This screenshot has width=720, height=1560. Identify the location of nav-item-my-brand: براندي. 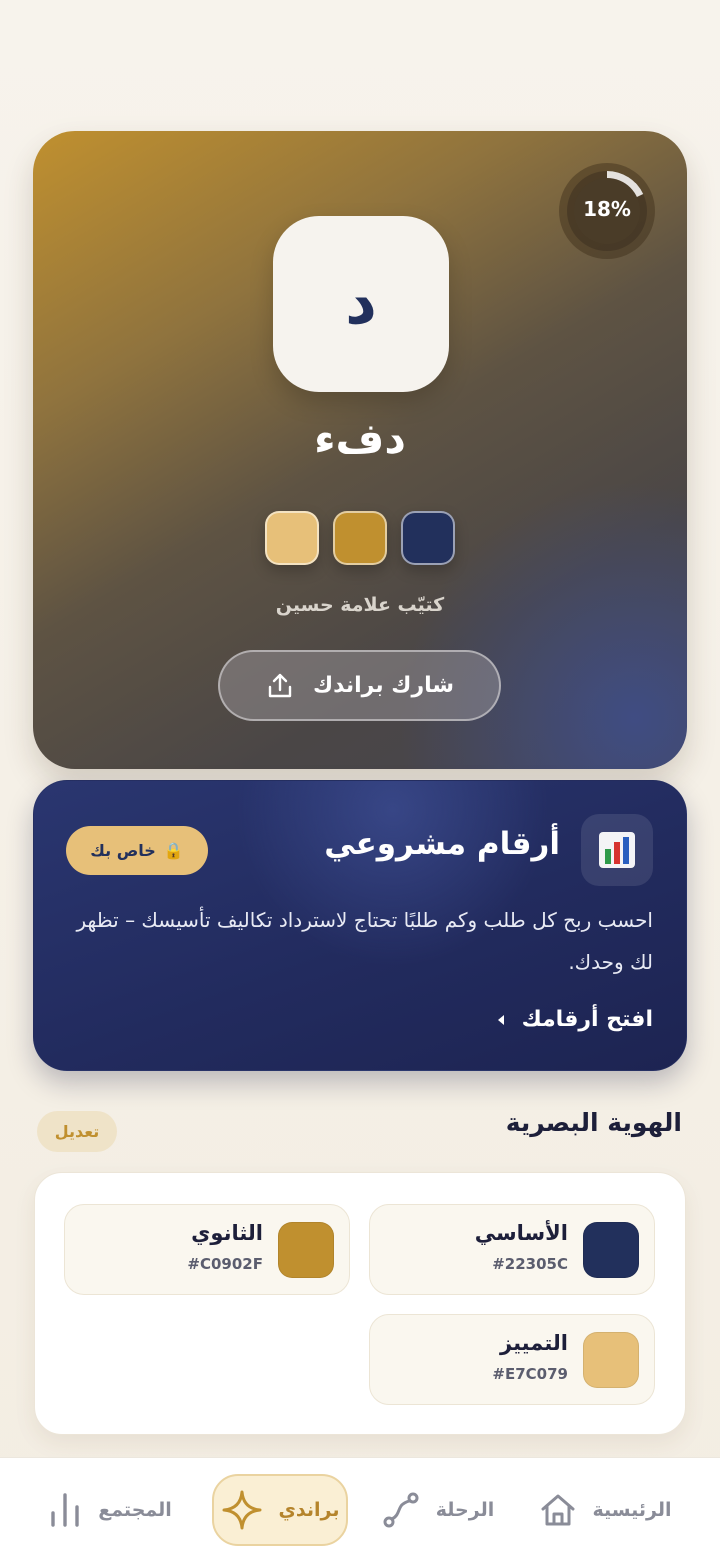
(280, 1510).